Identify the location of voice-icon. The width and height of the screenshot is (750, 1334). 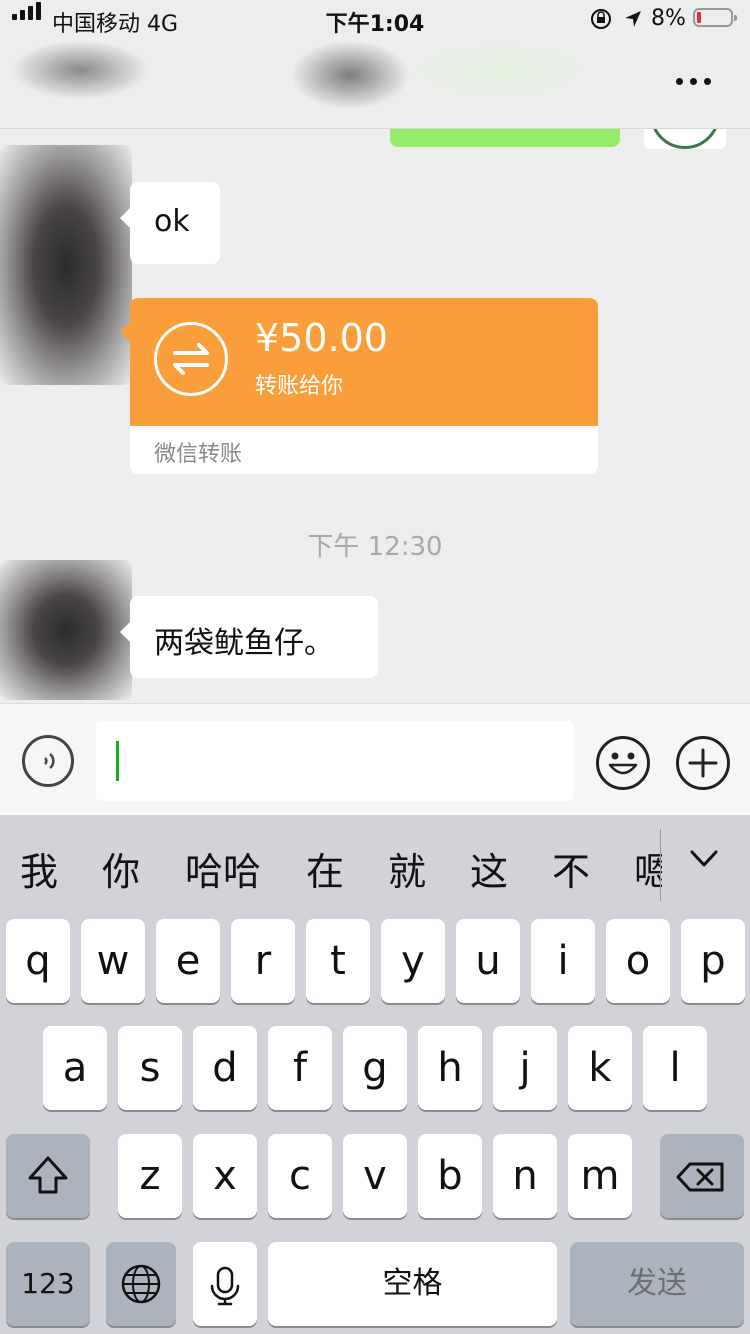
(48, 761).